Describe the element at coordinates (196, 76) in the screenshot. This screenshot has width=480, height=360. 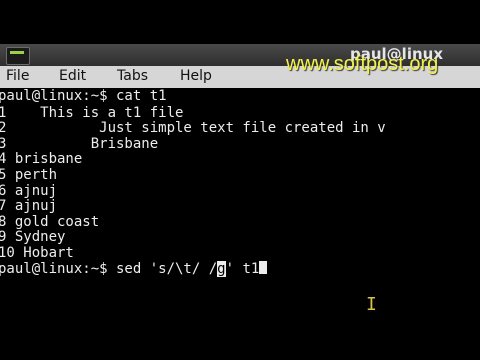
I see `menu-help: Help` at that location.